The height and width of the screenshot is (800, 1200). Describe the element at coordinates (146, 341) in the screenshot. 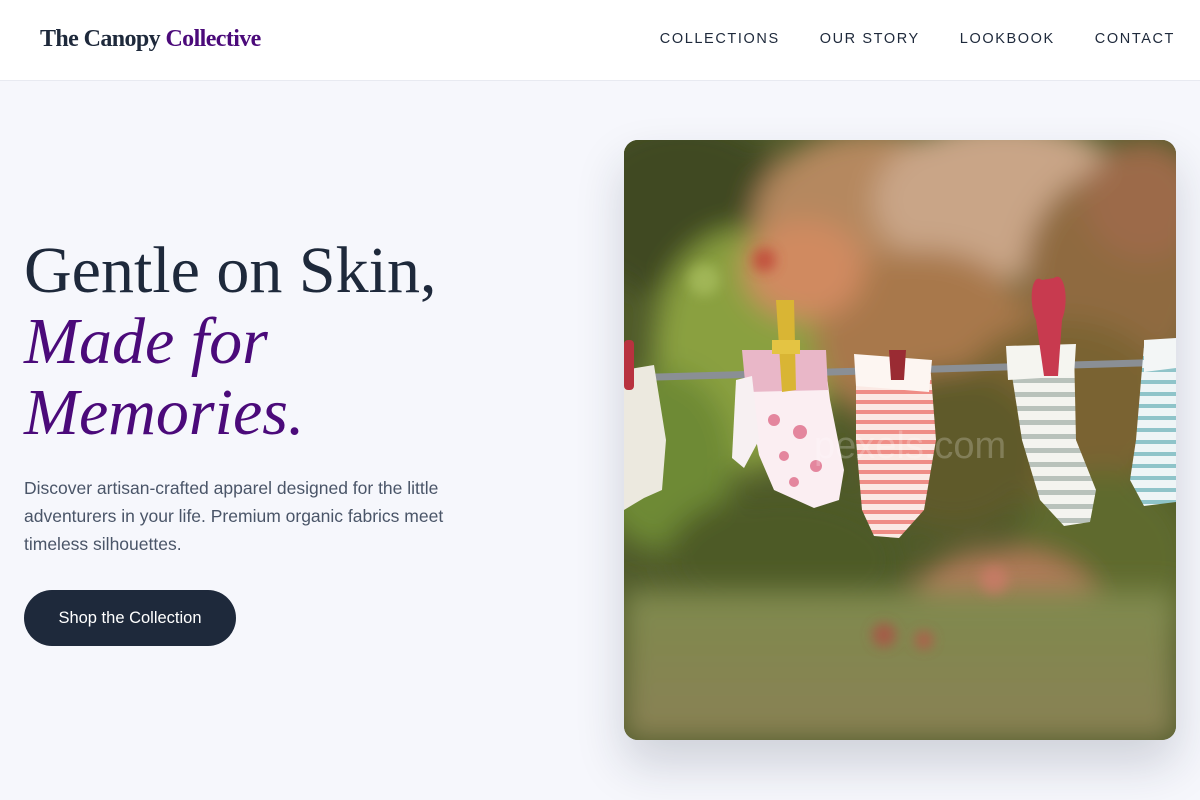

I see `headline-line-2: Made for` at that location.